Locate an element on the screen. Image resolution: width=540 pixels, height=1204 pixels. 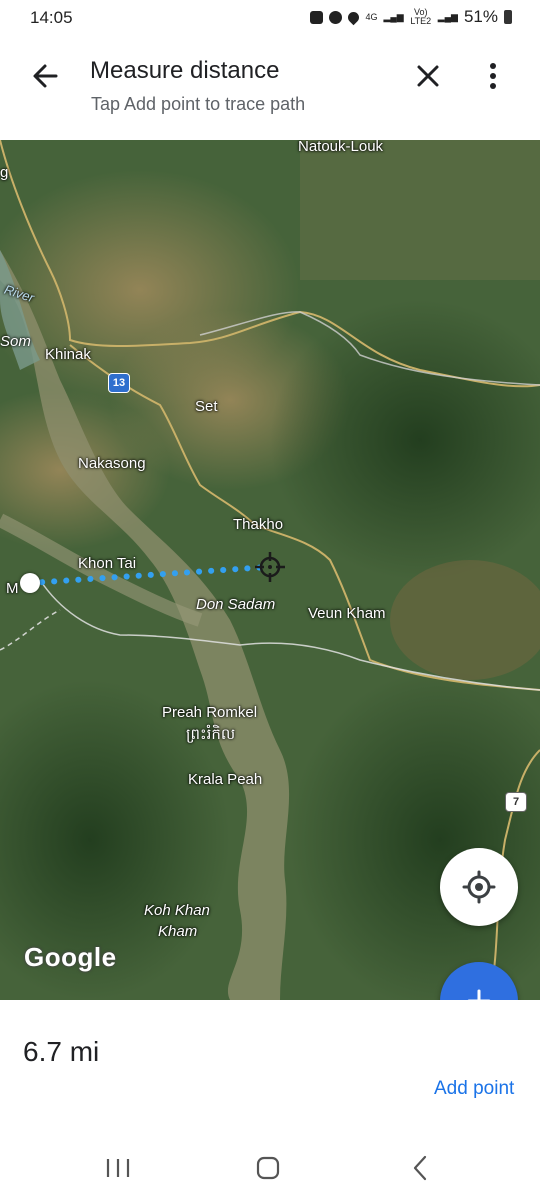
home-icon is located at coordinates (268, 1168).